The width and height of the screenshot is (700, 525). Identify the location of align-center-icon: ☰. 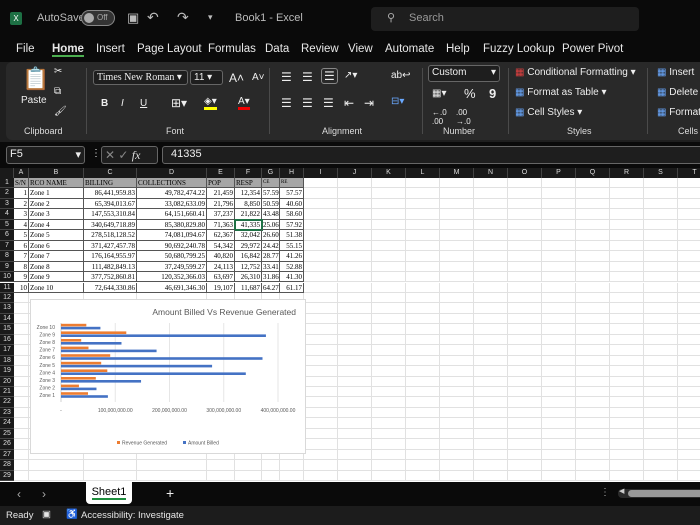
(307, 103).